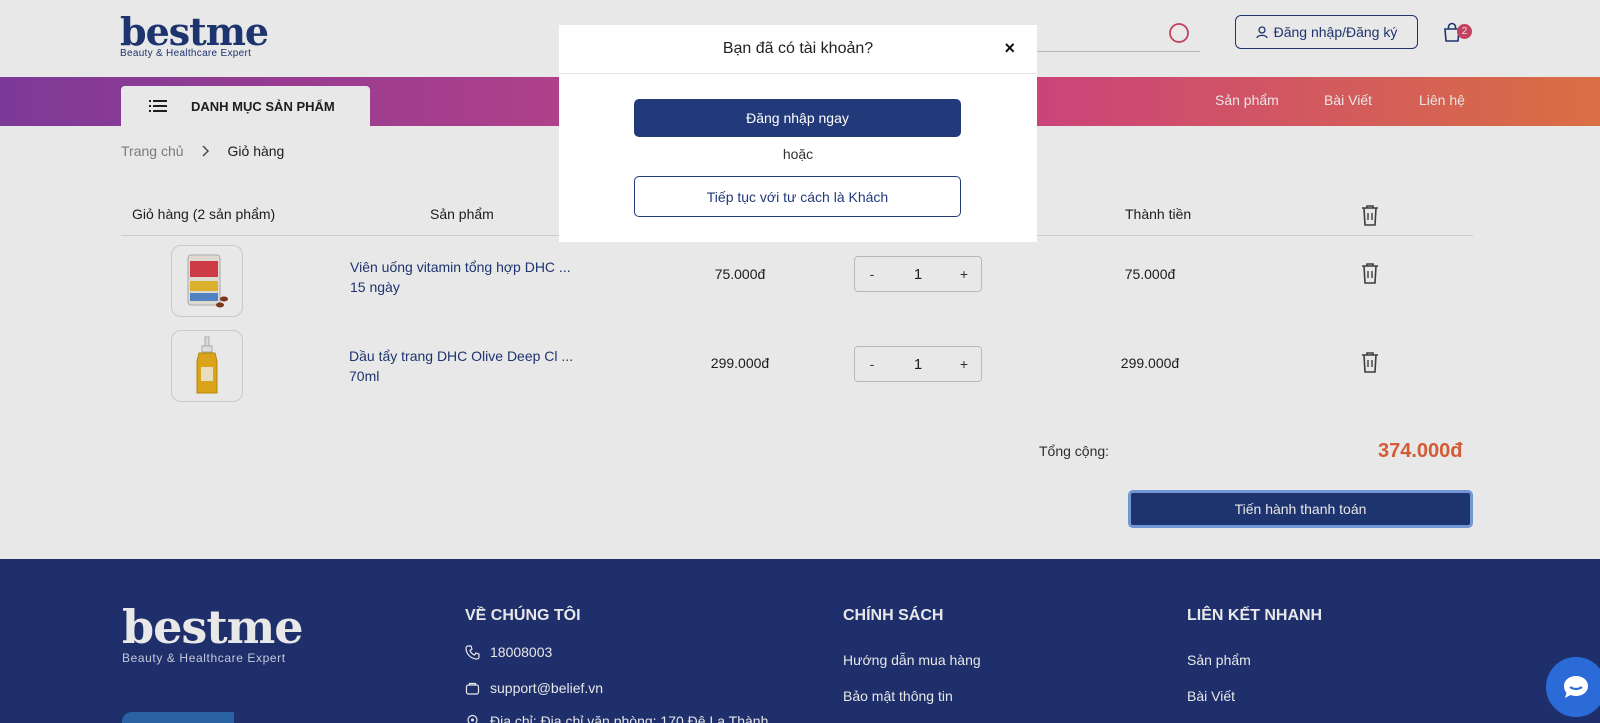  I want to click on login-now-button: Đăng nhập ngay, so click(797, 118).